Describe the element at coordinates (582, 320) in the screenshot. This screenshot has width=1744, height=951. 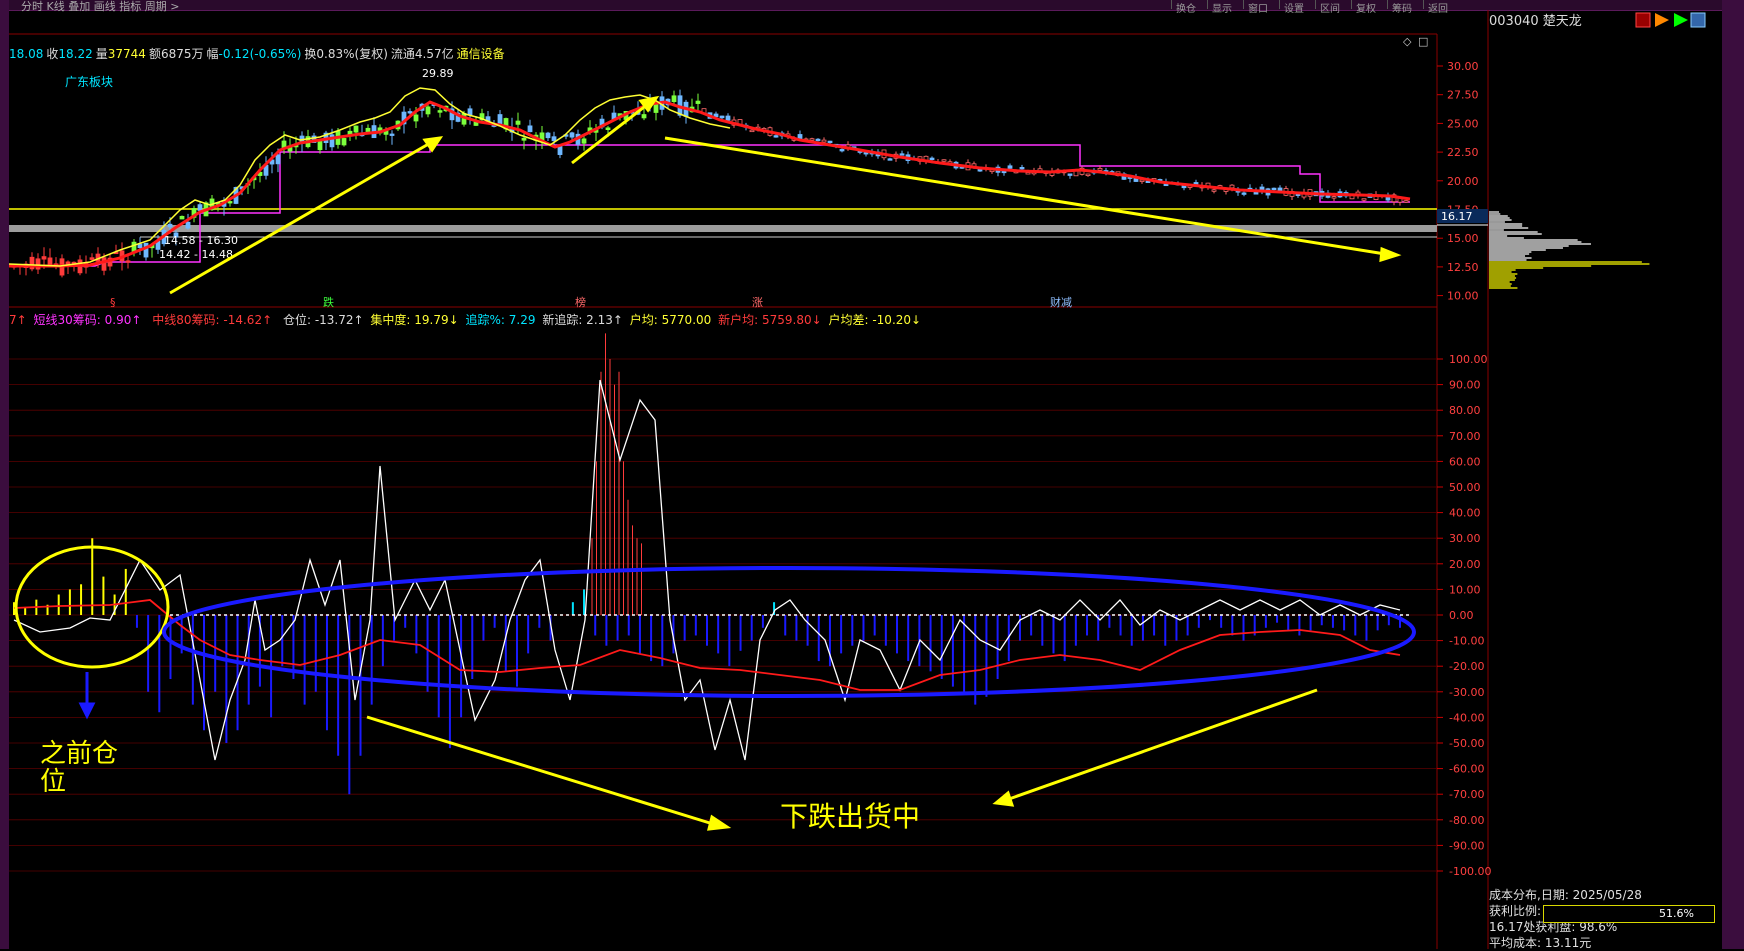
I see `ind-new-tracking: 新追踪: 2.13↑` at that location.